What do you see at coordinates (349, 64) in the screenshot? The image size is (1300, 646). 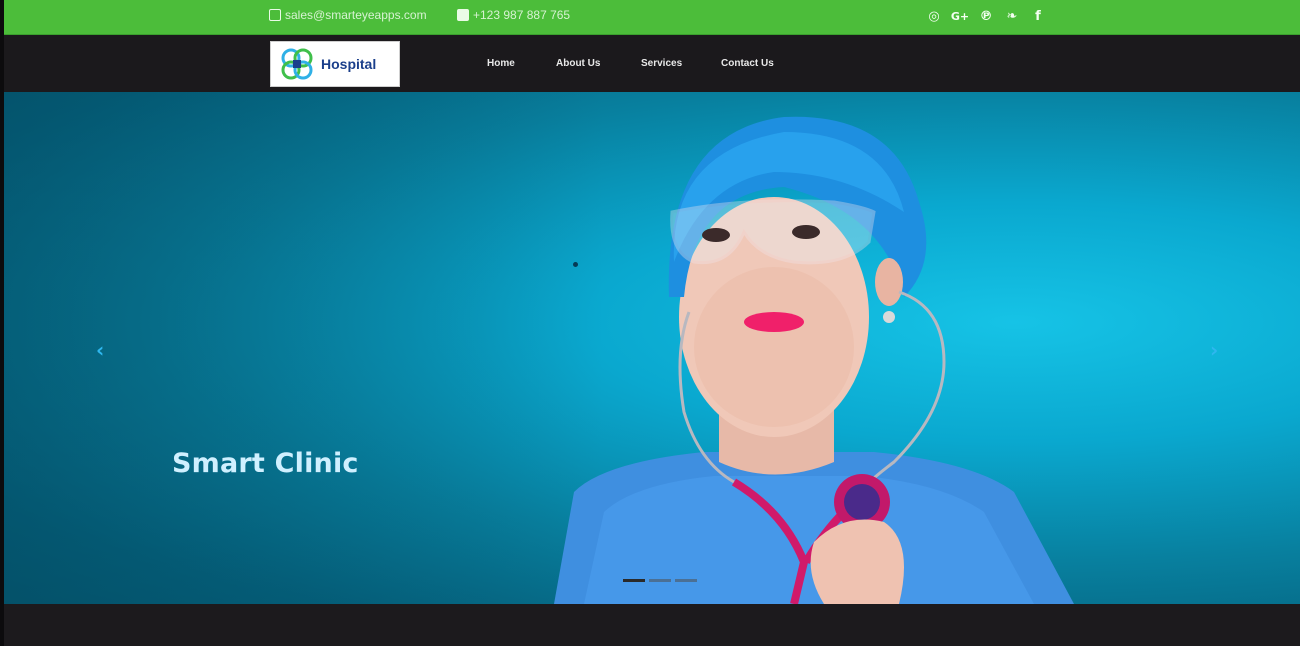 I see `logo-text: Hospital` at bounding box center [349, 64].